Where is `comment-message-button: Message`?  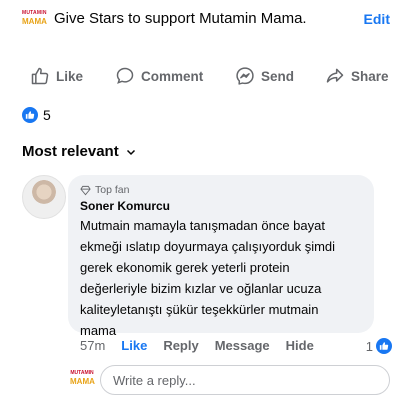
comment-message-button: Message is located at coordinates (242, 345).